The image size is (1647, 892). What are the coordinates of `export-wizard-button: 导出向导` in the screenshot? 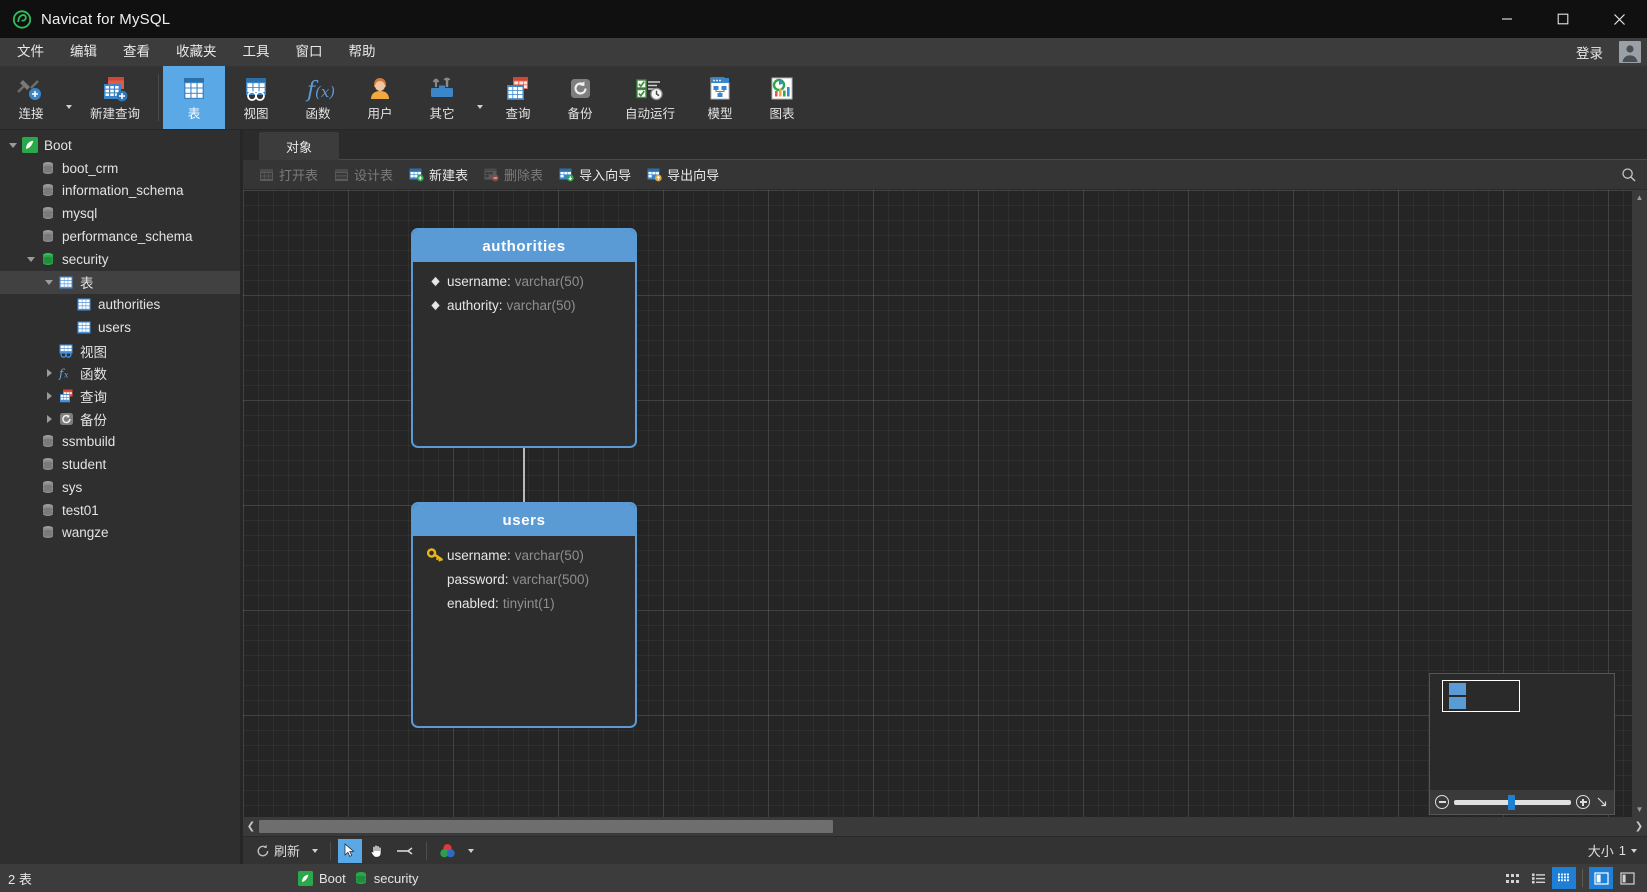 It's located at (683, 175).